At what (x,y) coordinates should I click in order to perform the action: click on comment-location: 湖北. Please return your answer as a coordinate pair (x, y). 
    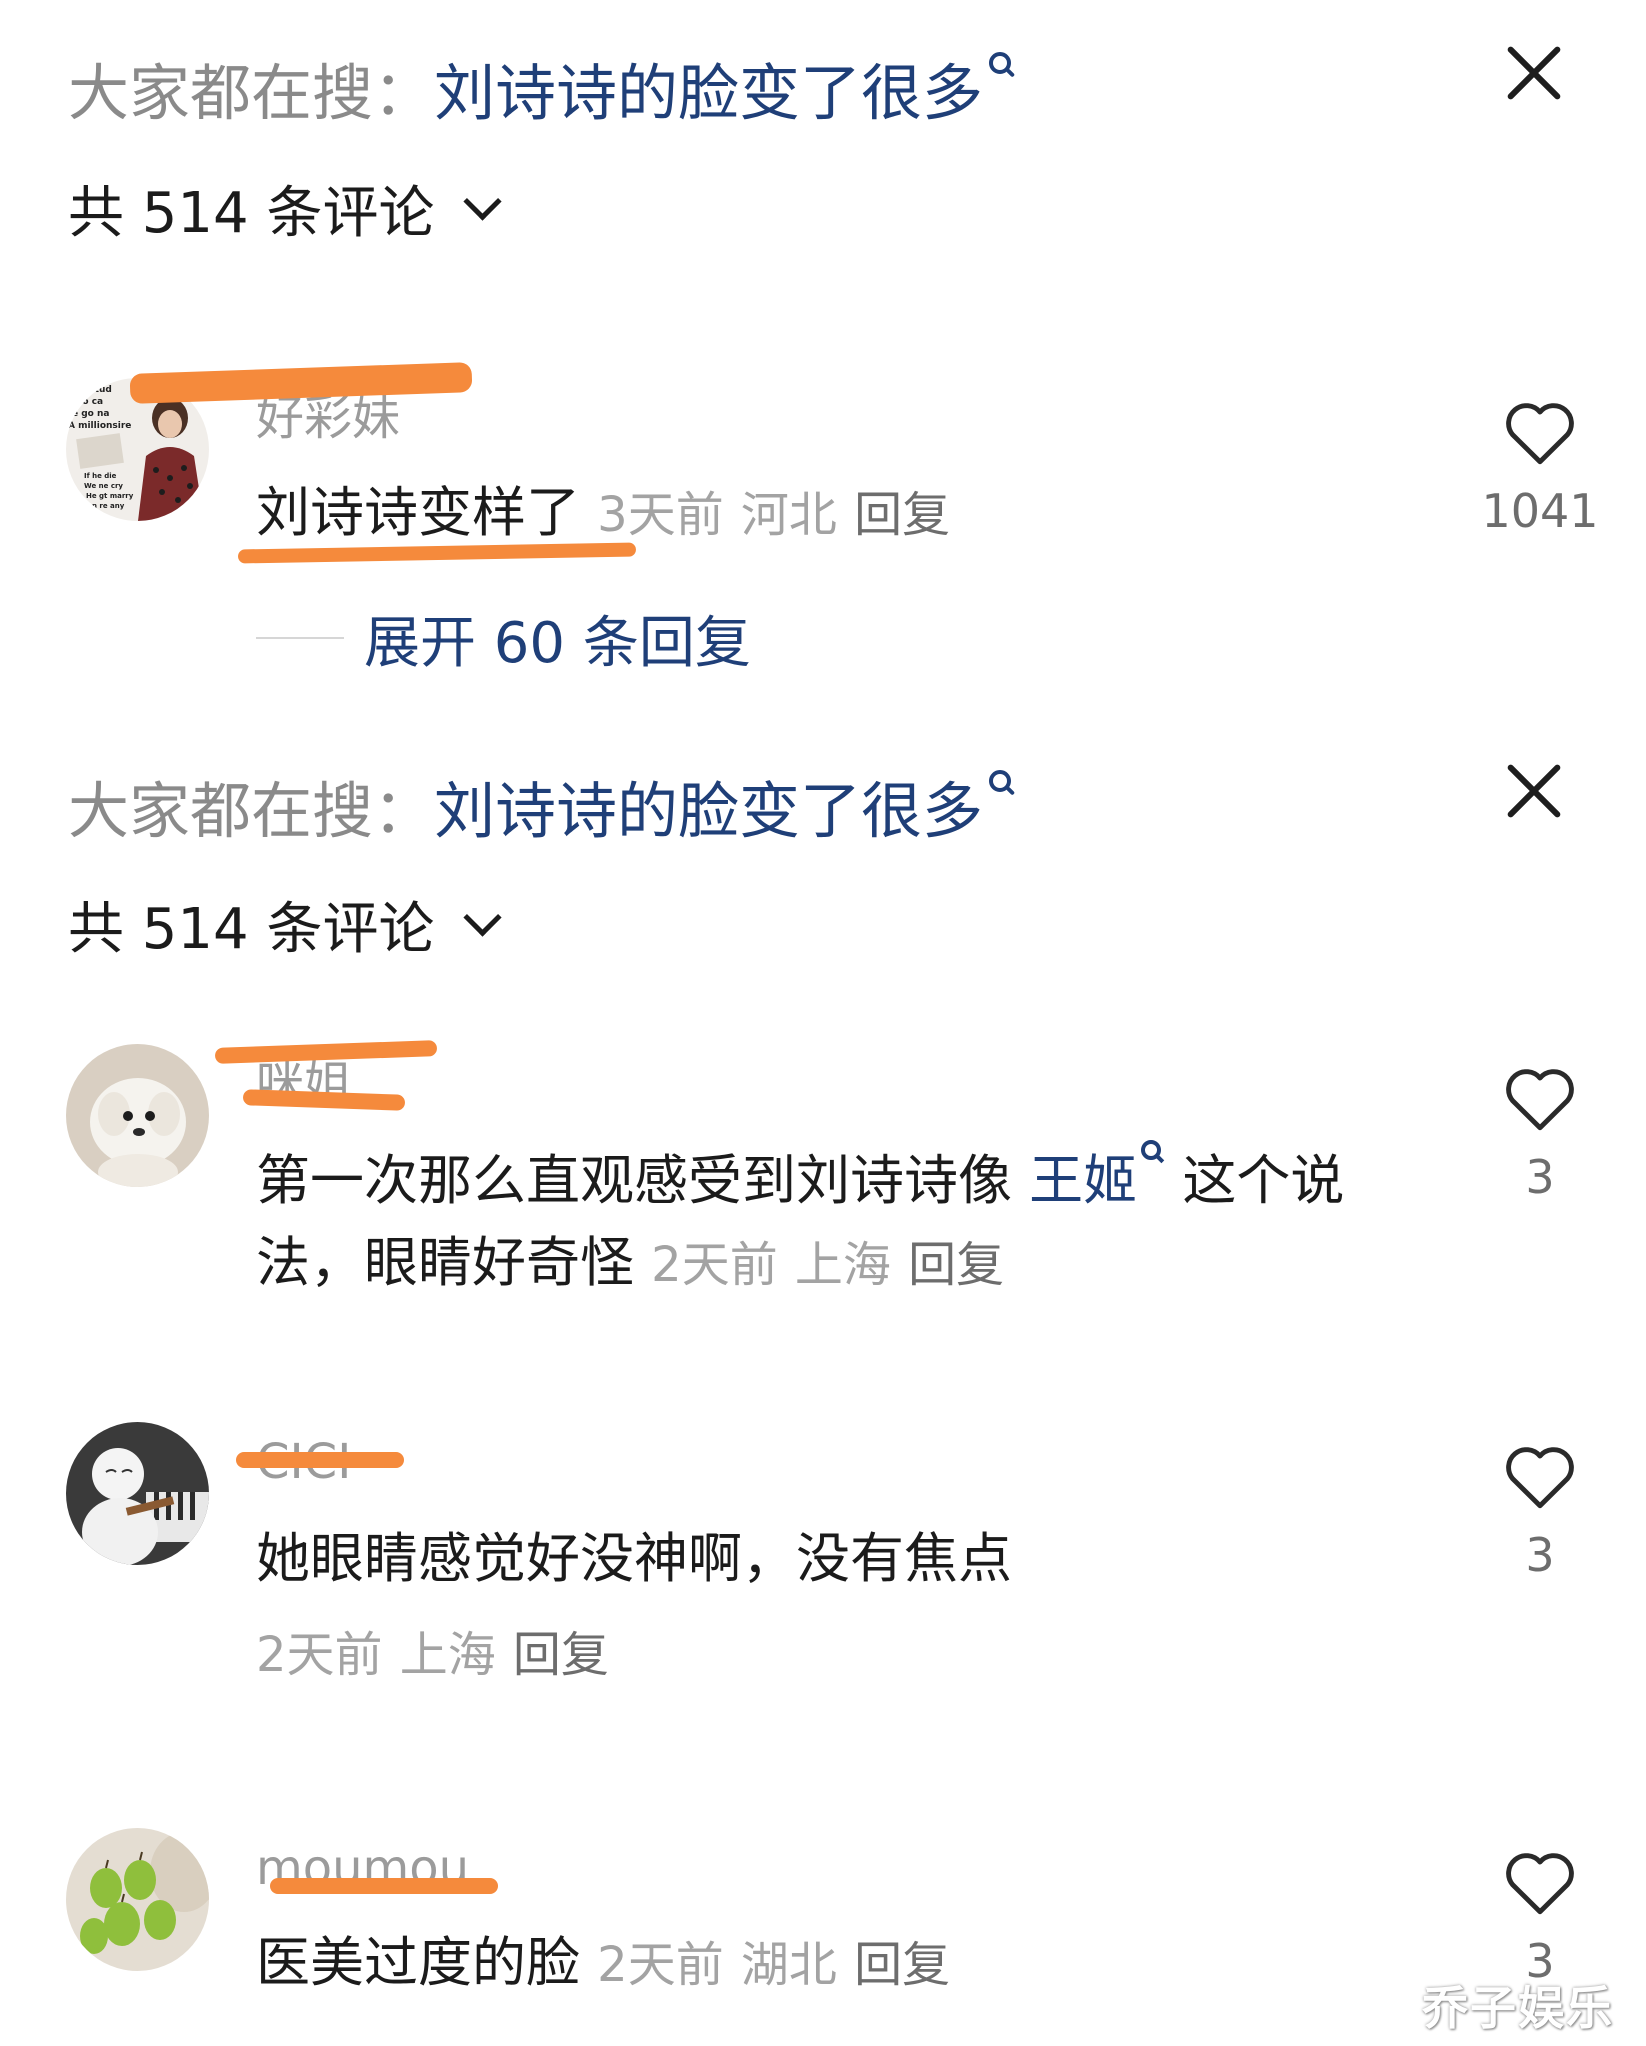
    Looking at the image, I should click on (788, 1965).